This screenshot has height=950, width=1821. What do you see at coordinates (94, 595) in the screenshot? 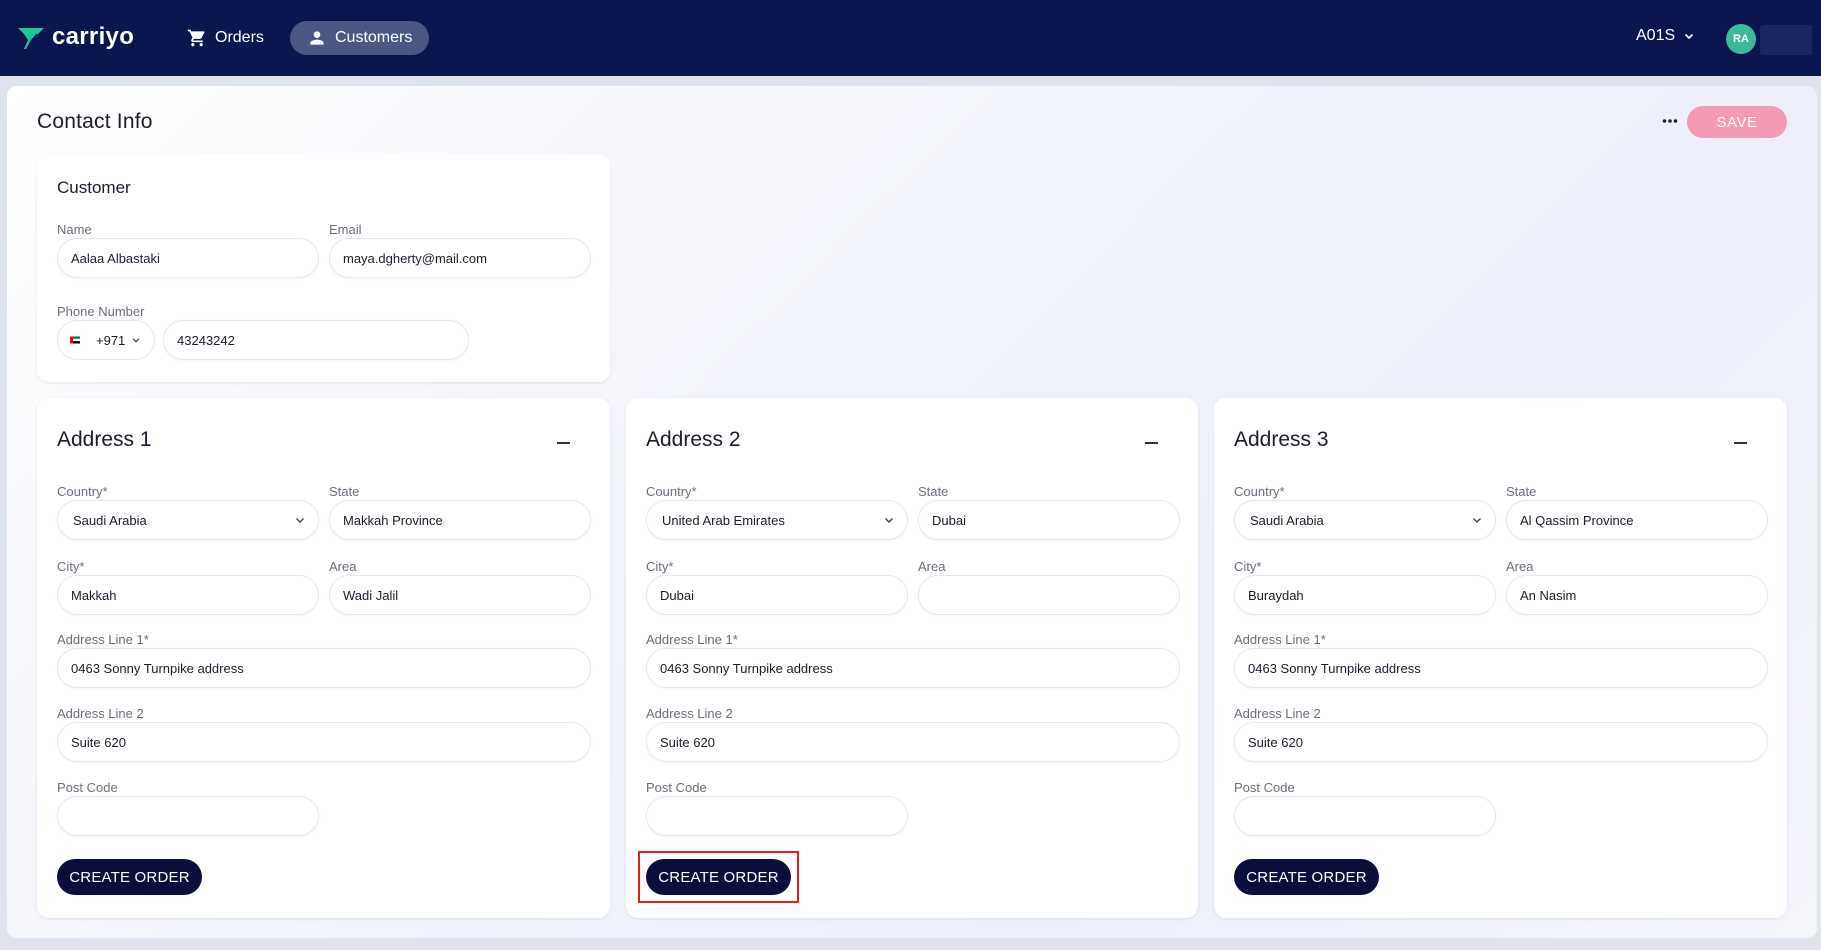
I see `city-value: Makkah` at bounding box center [94, 595].